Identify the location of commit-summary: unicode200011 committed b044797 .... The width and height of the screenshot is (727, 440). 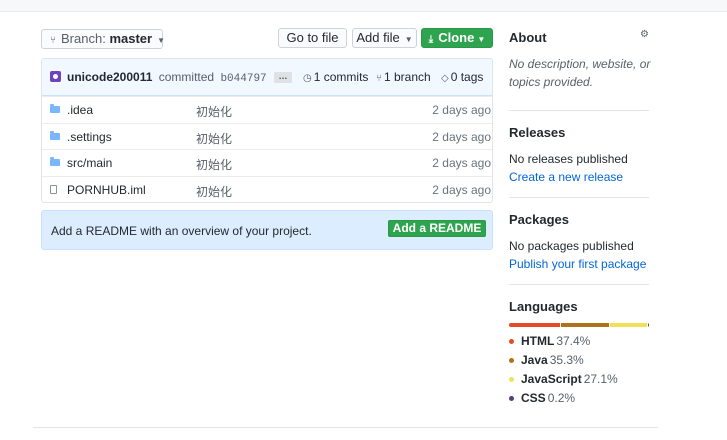
(180, 77).